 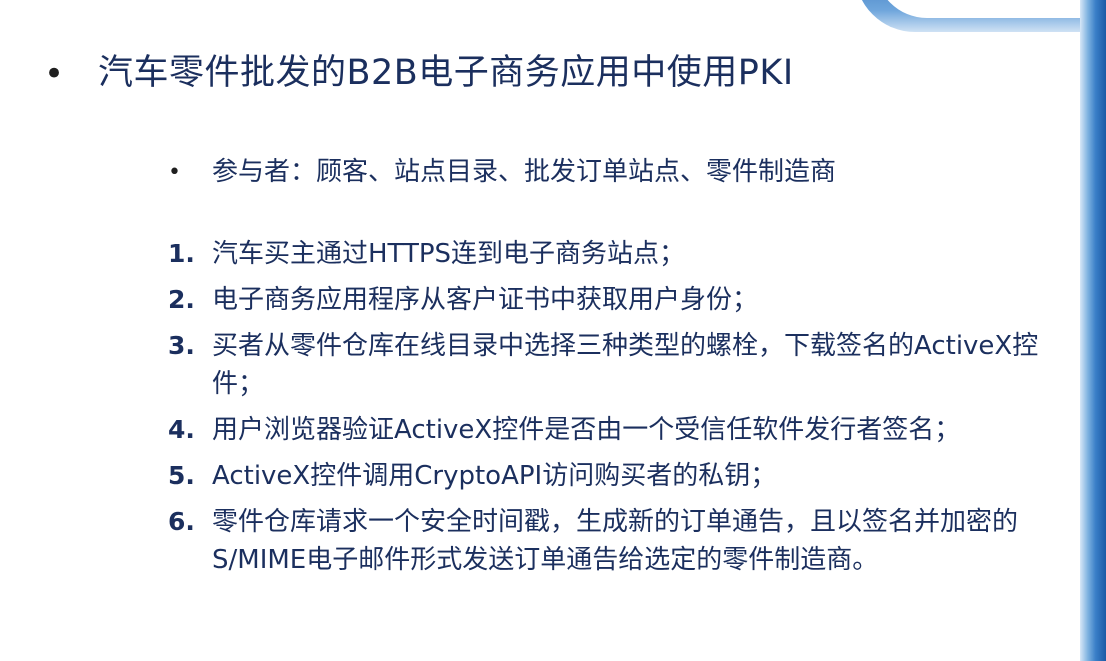 What do you see at coordinates (181, 345) in the screenshot?
I see `step-number: 3.` at bounding box center [181, 345].